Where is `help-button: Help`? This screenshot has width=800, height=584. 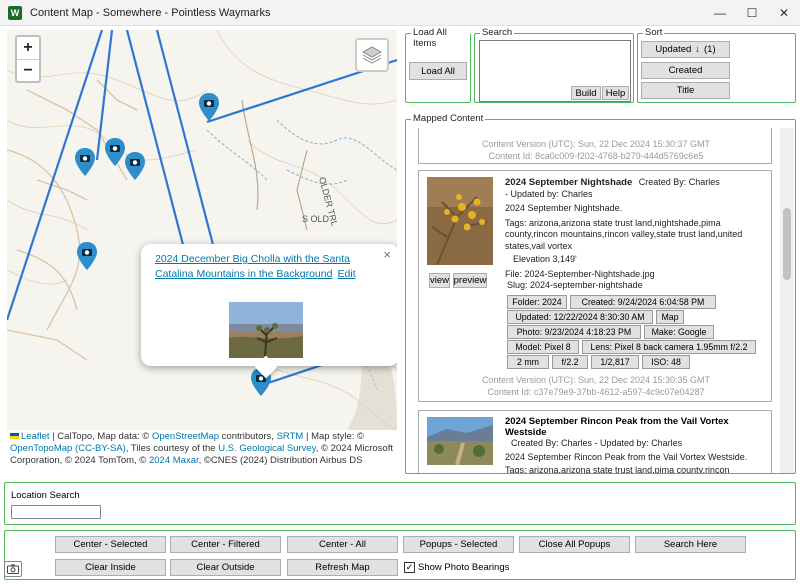 help-button: Help is located at coordinates (615, 93).